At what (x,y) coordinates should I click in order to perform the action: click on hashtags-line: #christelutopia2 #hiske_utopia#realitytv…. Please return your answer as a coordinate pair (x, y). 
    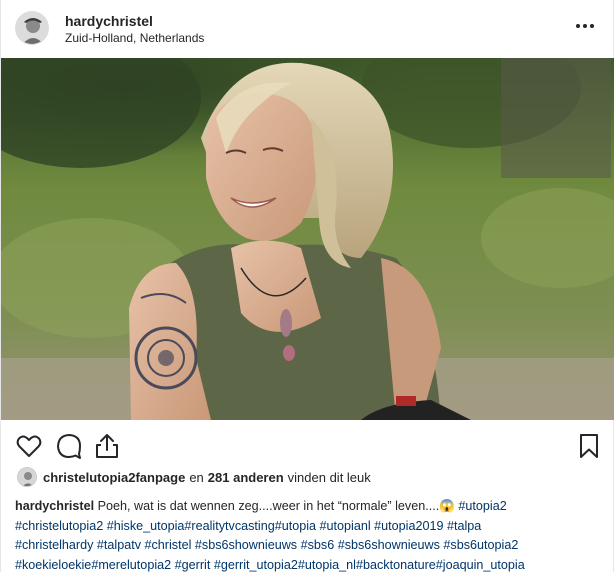
    Looking at the image, I should click on (248, 526).